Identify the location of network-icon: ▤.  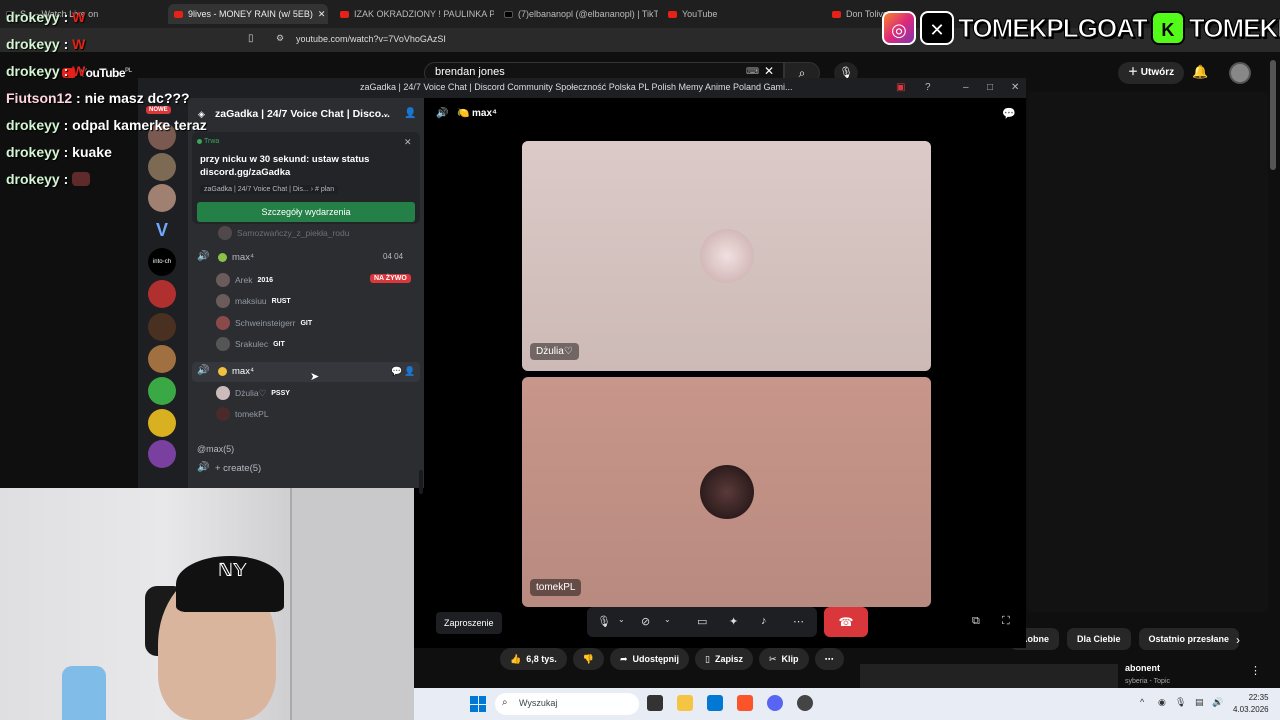
(1199, 702).